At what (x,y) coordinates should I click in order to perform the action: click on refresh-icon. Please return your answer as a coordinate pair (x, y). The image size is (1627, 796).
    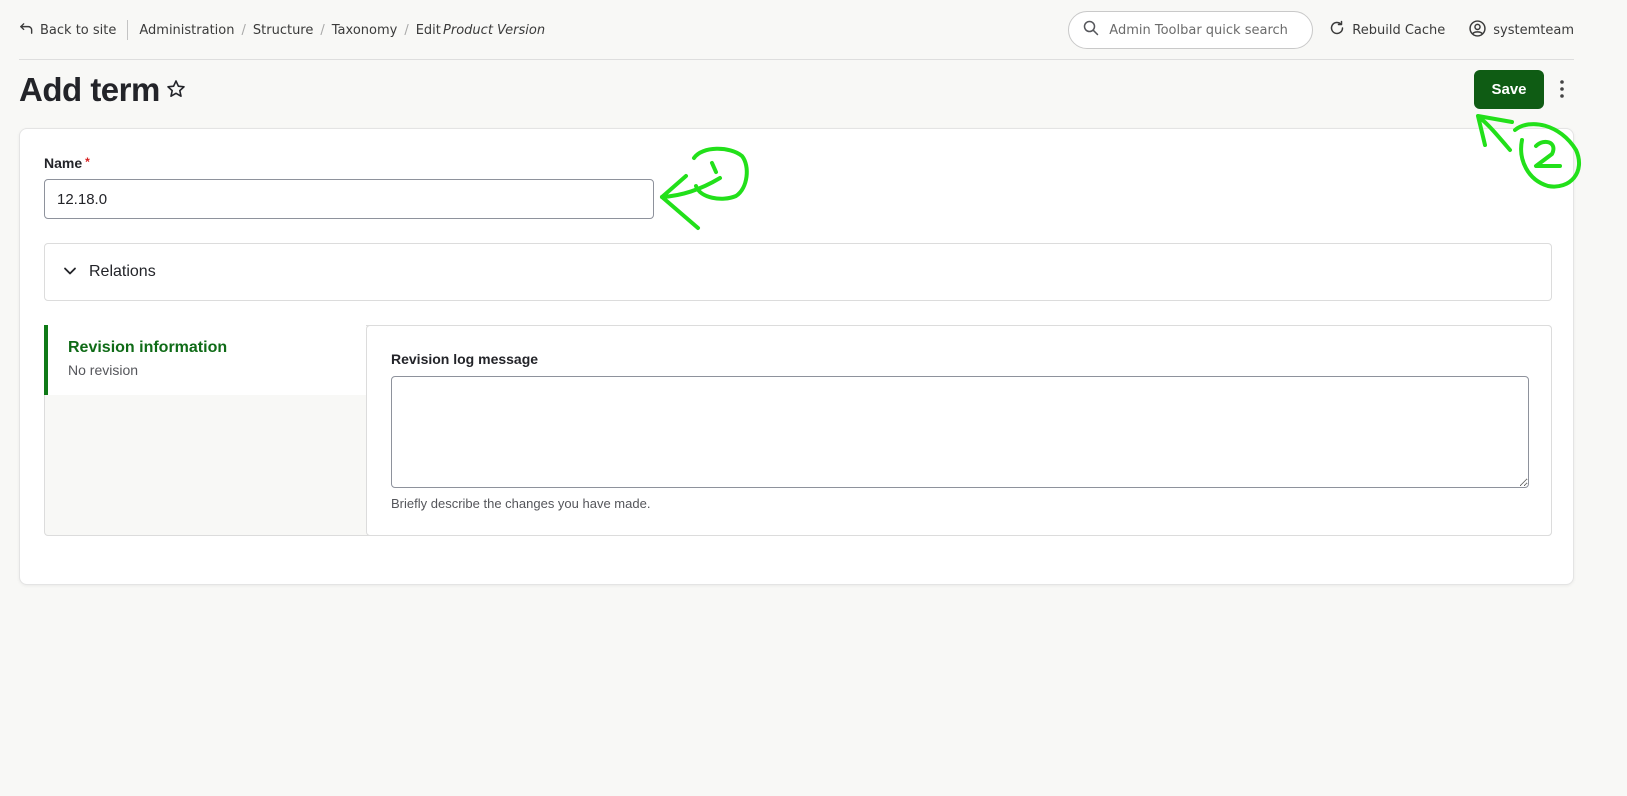
    Looking at the image, I should click on (1337, 30).